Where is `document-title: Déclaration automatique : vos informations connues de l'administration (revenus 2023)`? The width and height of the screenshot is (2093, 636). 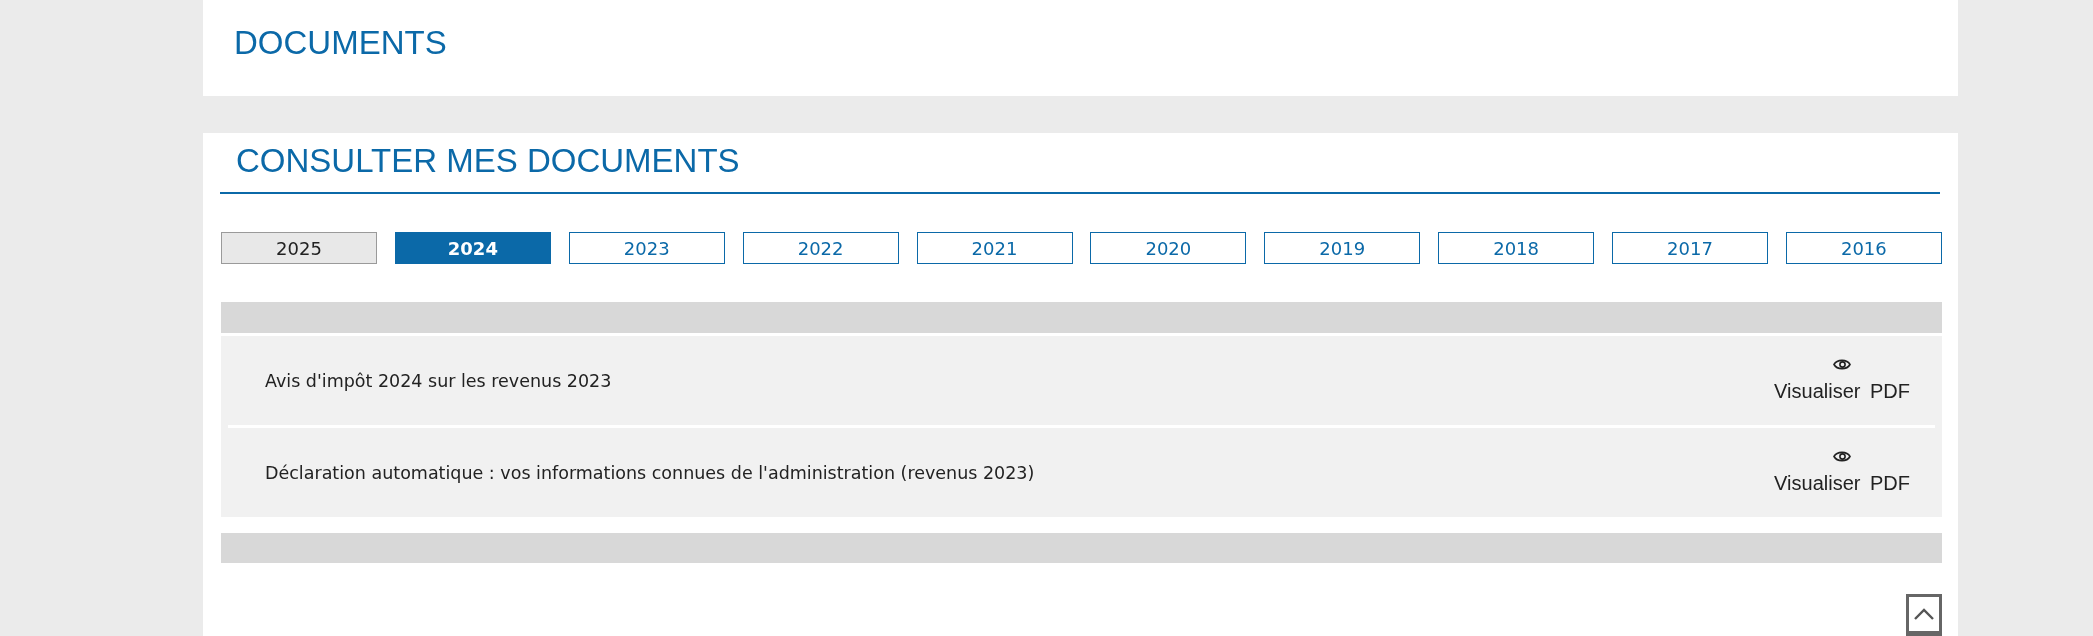 document-title: Déclaration automatique : vos informations connues de l'administration (revenus 2023) is located at coordinates (650, 472).